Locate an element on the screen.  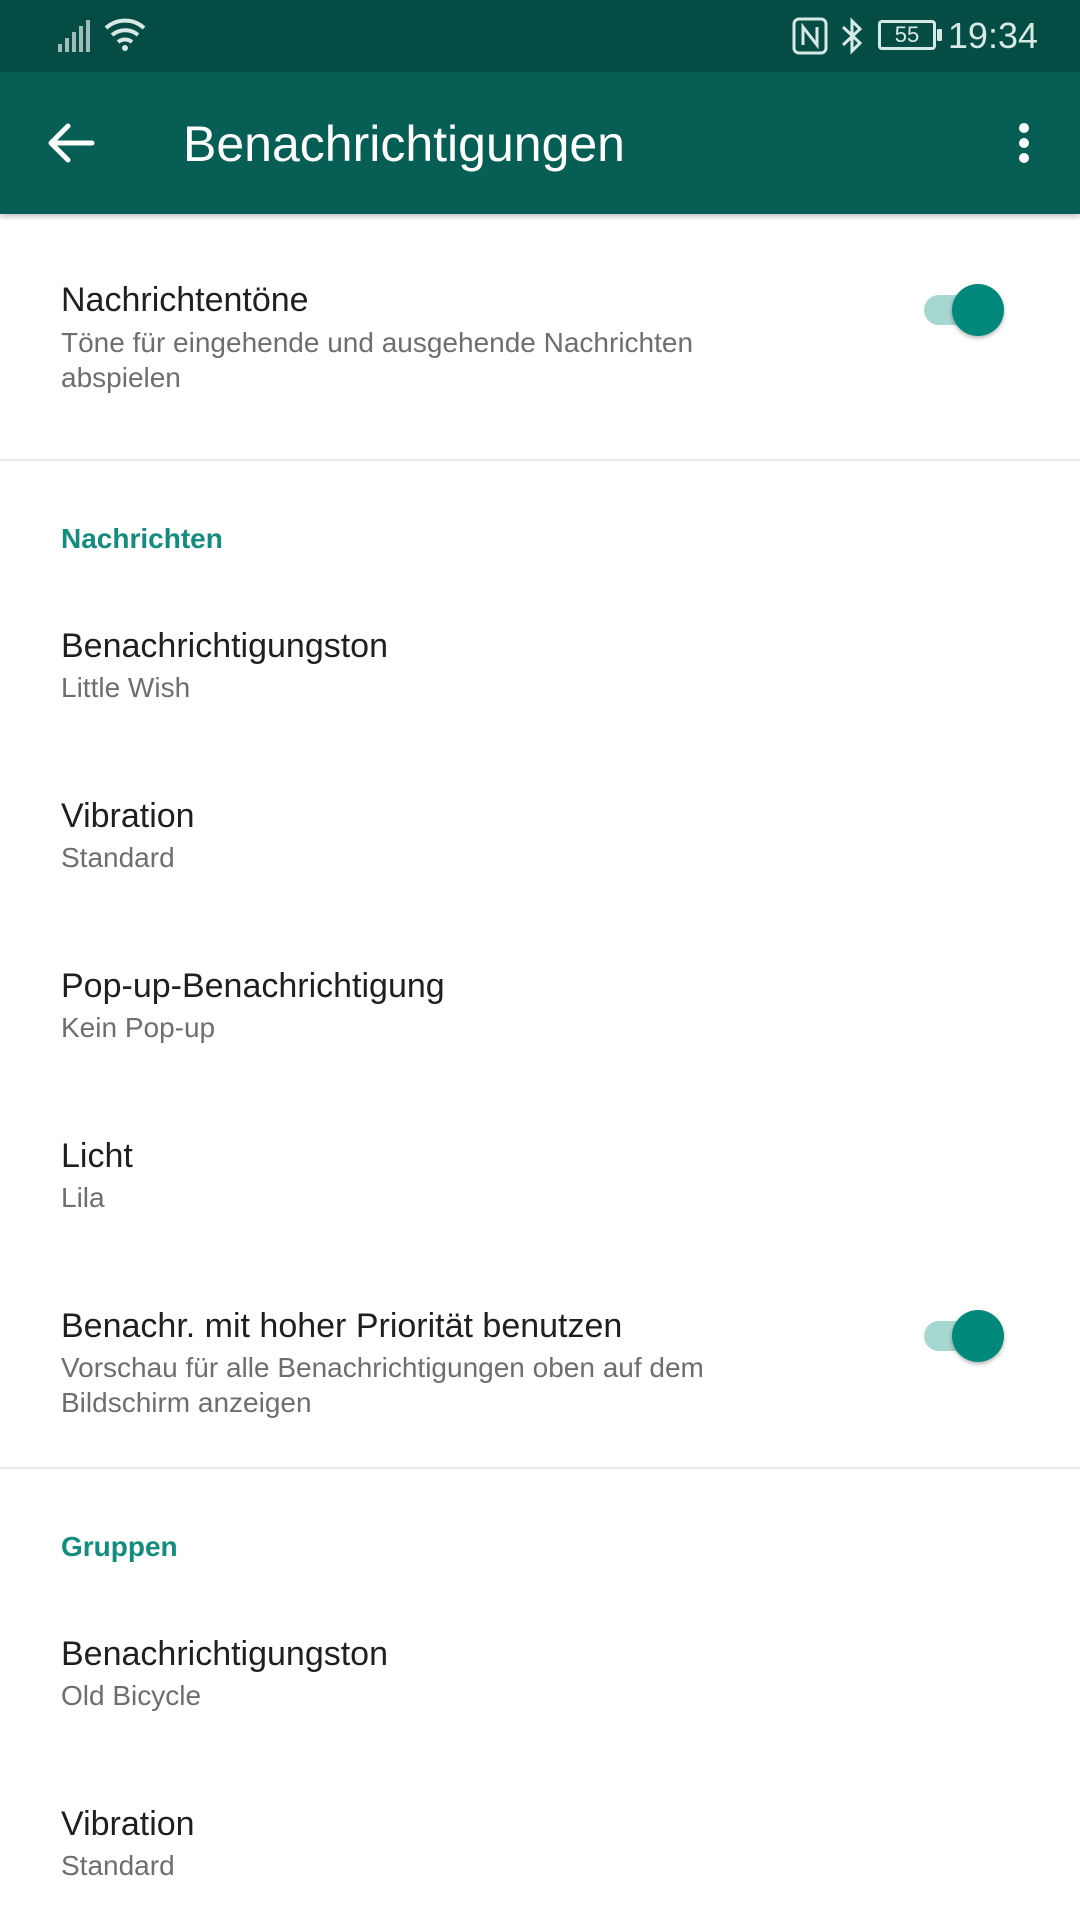
pref-value: Lila is located at coordinates (83, 1197).